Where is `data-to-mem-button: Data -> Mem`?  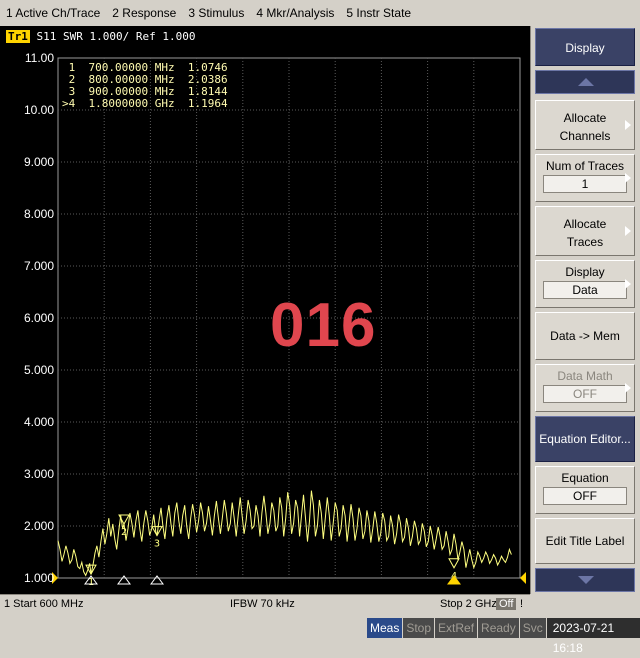 data-to-mem-button: Data -> Mem is located at coordinates (585, 336).